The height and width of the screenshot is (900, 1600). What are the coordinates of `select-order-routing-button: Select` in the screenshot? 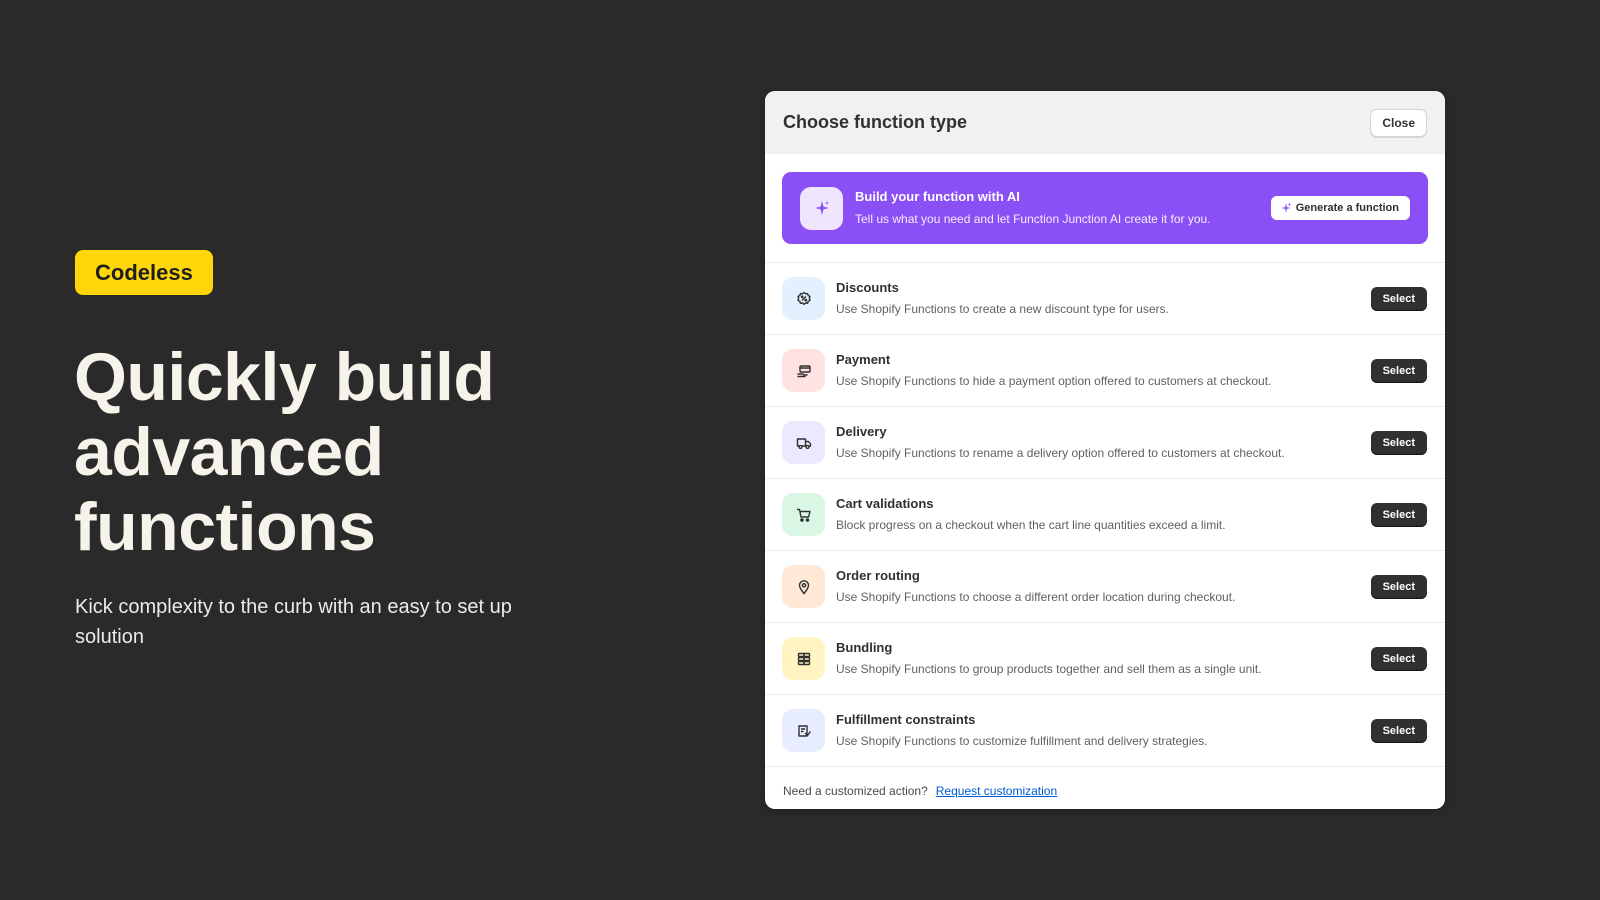 It's located at (1398, 586).